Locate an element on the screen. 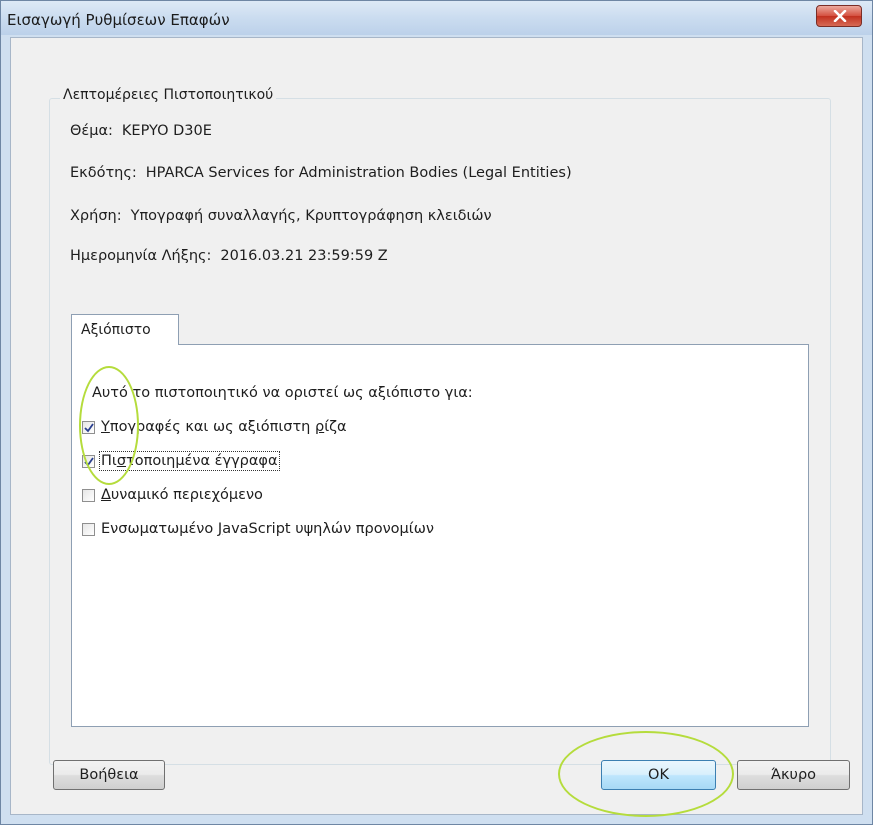 This screenshot has width=873, height=825. usage-label: Χρήση: is located at coordinates (96, 216).